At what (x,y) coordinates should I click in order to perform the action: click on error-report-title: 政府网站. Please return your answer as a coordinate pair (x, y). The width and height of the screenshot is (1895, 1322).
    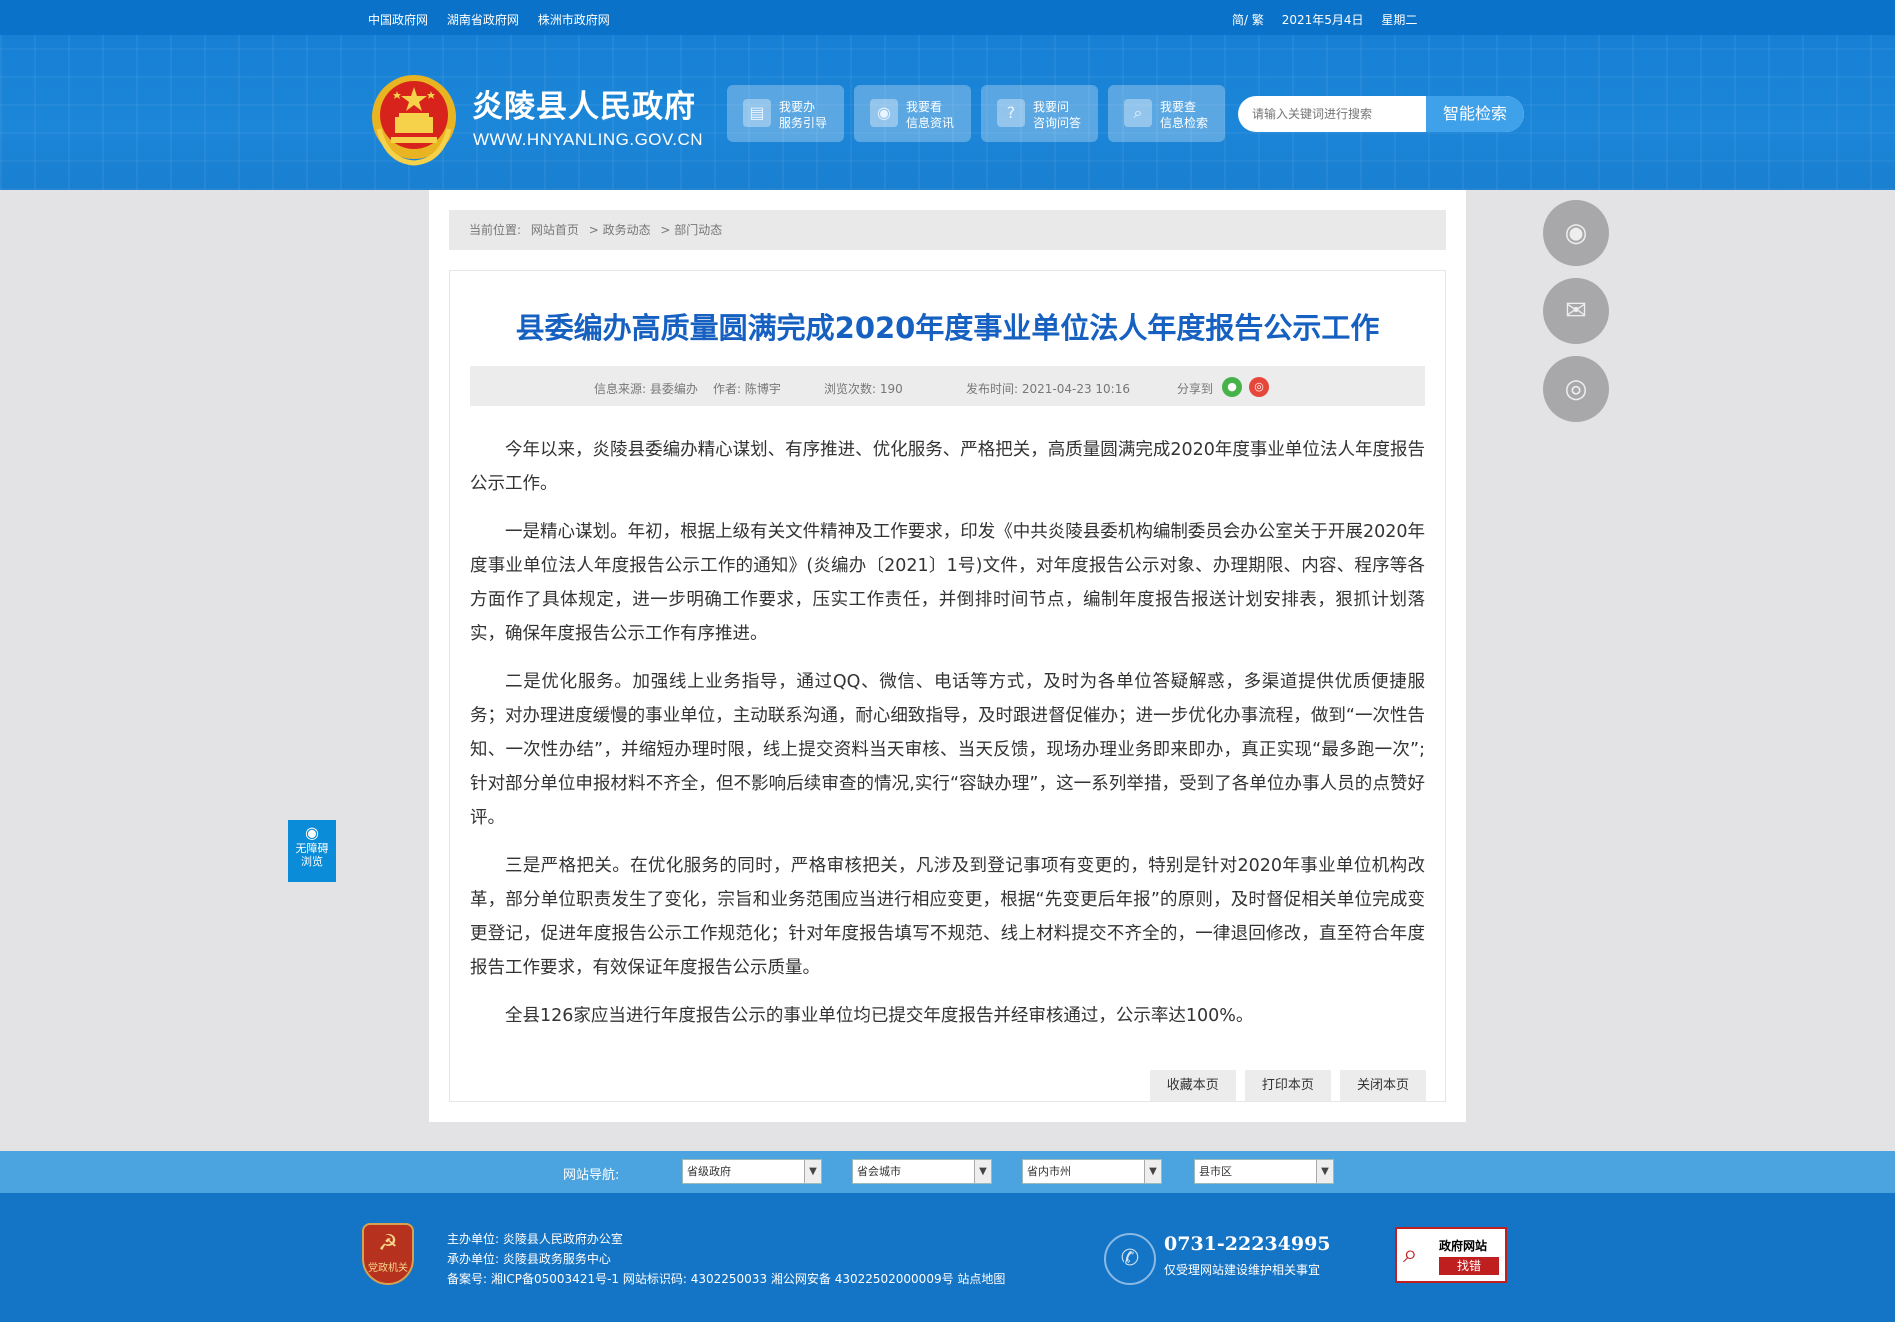
    Looking at the image, I should click on (1463, 1246).